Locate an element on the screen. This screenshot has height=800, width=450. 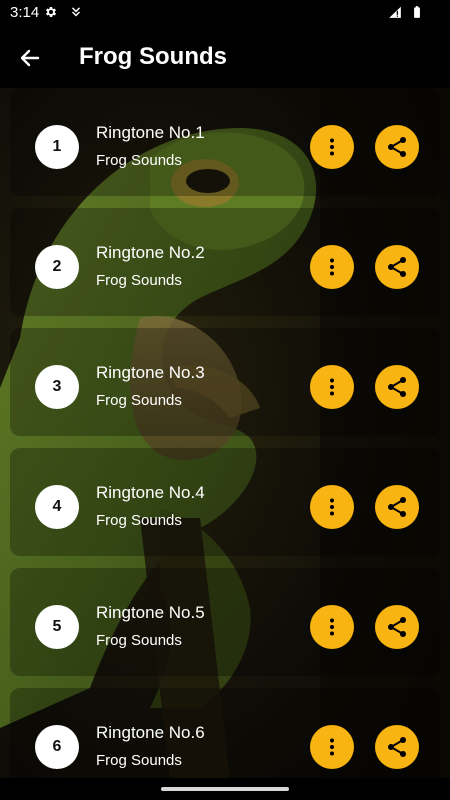
page-title: Frog Sounds is located at coordinates (153, 56).